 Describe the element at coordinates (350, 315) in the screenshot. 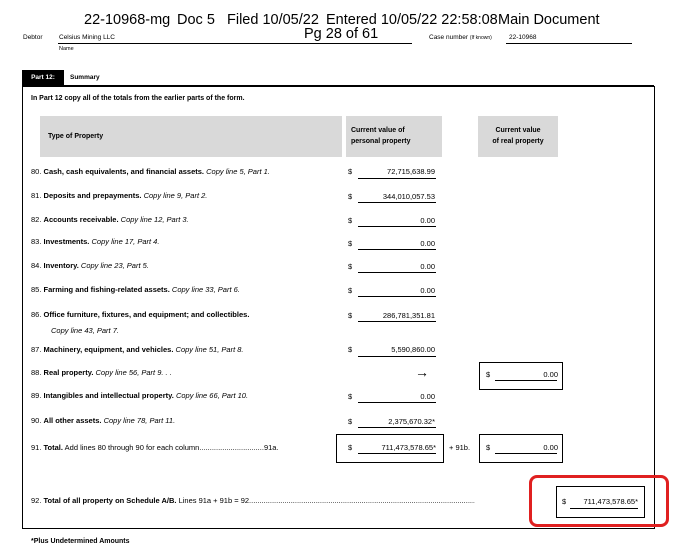

I see `line-86-dollar: $` at that location.